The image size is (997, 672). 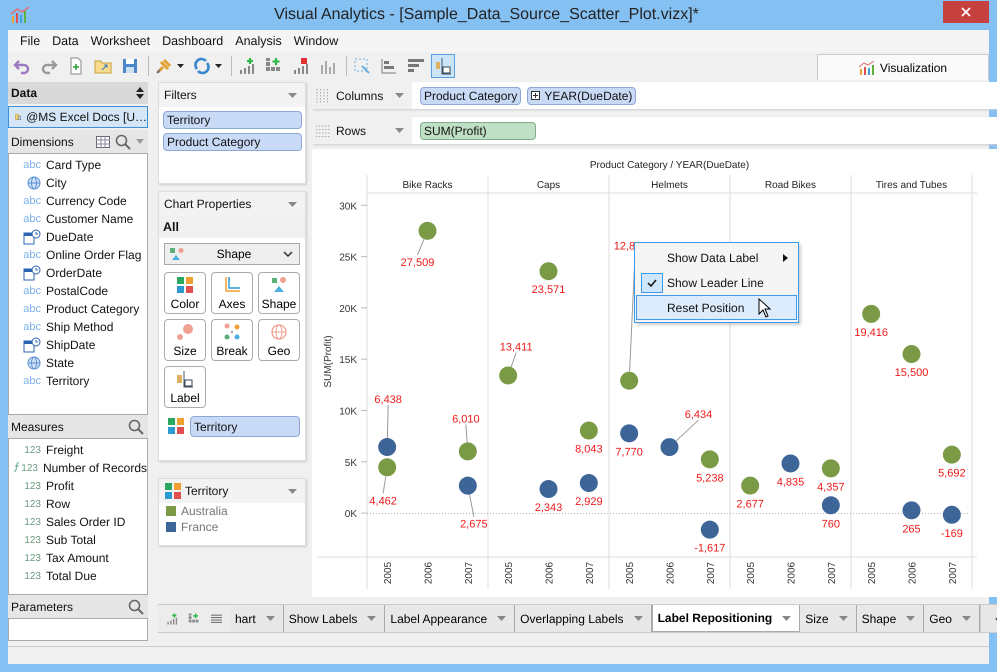 What do you see at coordinates (474, 524) in the screenshot?
I see `data-label: 2,675` at bounding box center [474, 524].